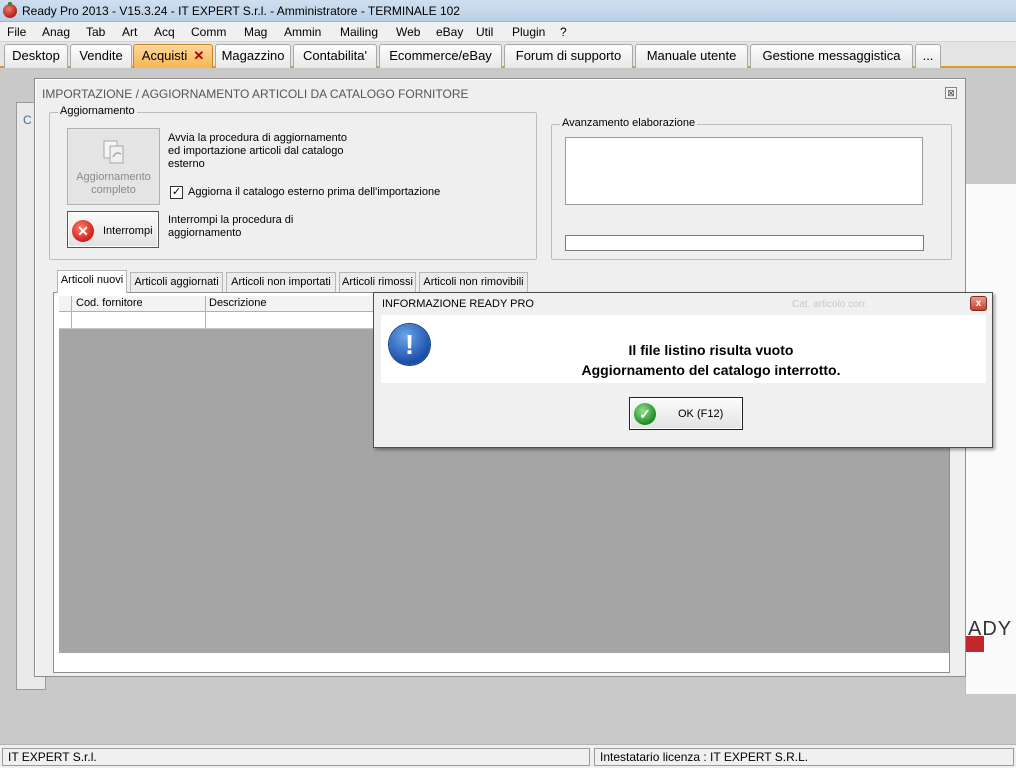  Describe the element at coordinates (645, 414) in the screenshot. I see `check-icon: ✓` at that location.